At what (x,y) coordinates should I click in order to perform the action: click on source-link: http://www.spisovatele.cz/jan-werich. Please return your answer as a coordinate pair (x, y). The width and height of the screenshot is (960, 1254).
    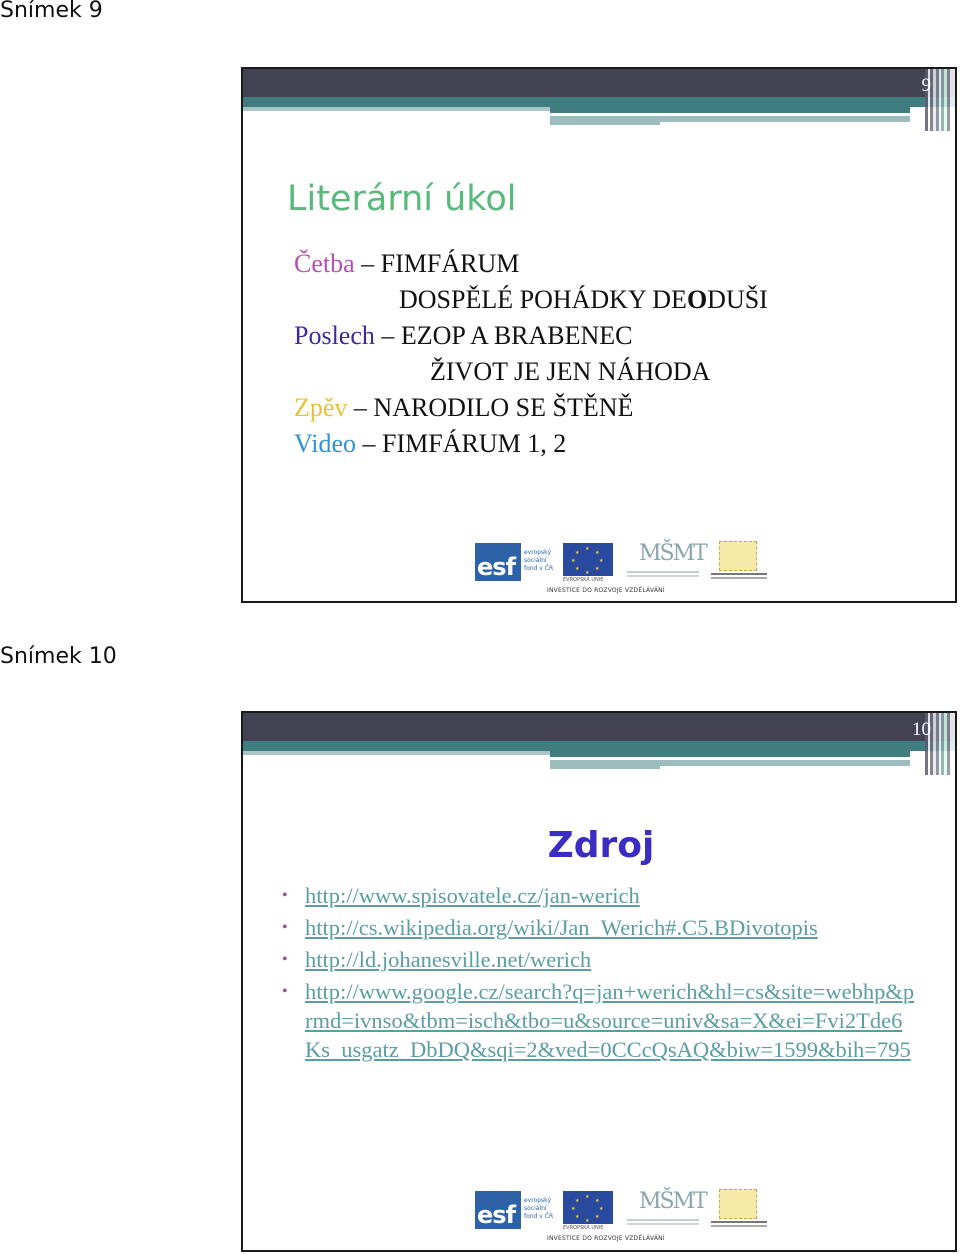
    Looking at the image, I should click on (472, 895).